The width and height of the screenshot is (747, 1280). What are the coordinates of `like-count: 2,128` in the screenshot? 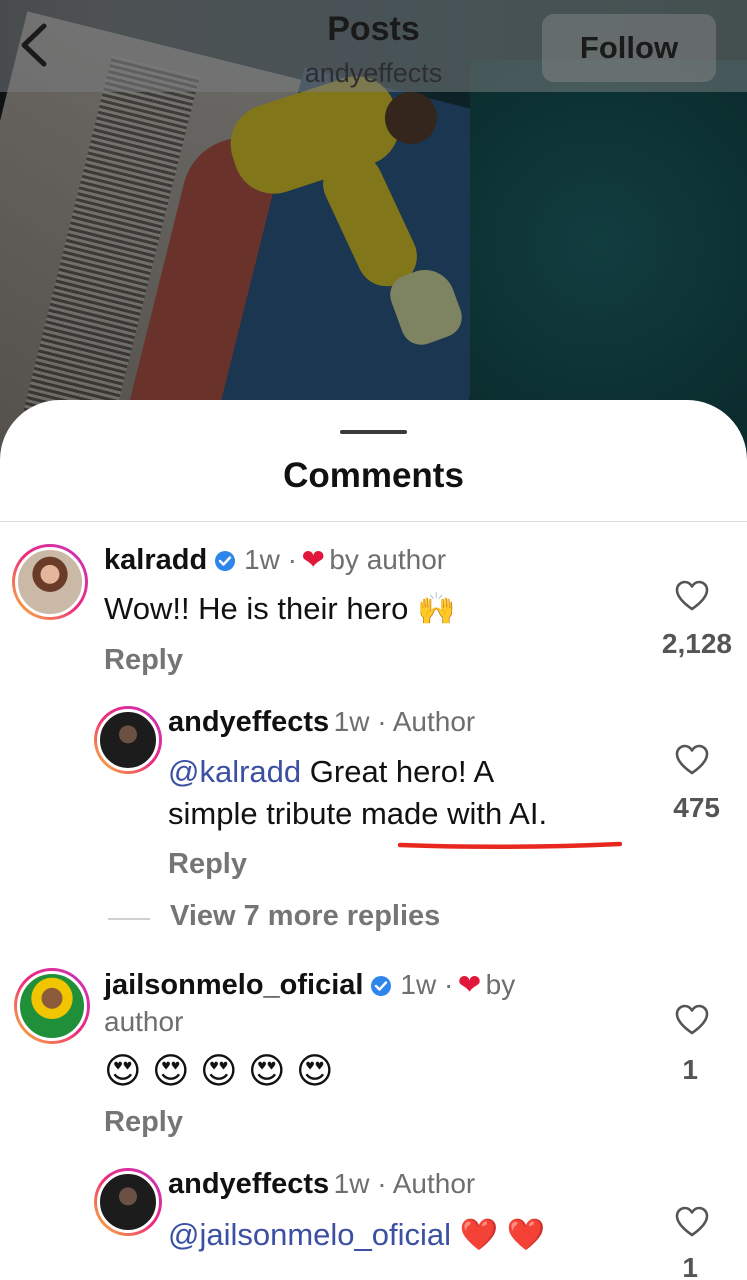 It's located at (696, 643).